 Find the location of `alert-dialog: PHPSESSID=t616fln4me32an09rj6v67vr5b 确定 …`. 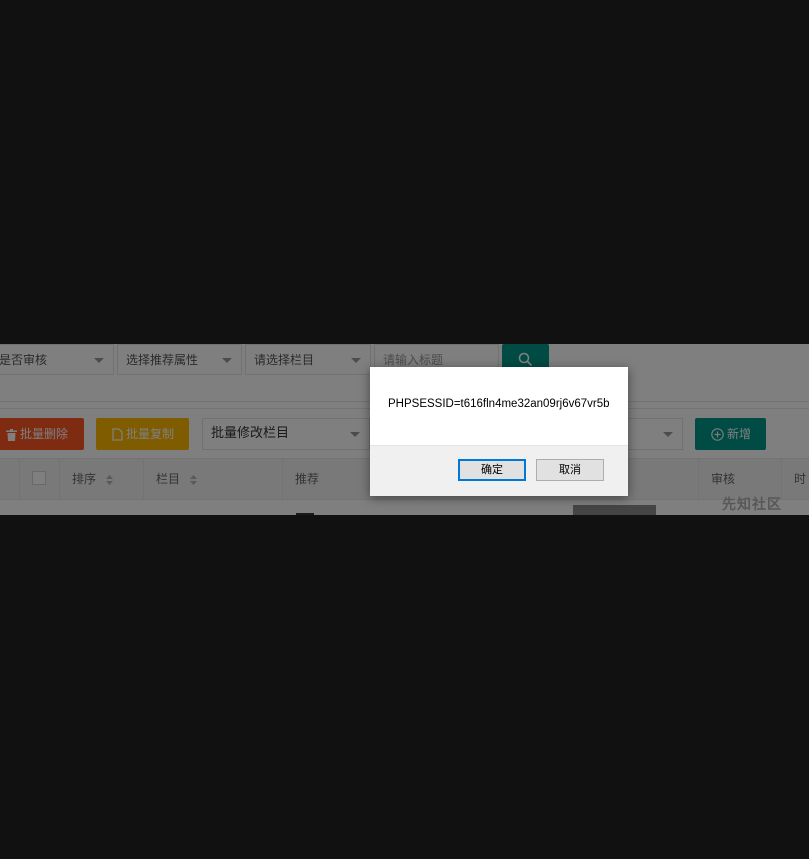

alert-dialog: PHPSESSID=t616fln4me32an09rj6v67vr5b 确定 … is located at coordinates (499, 431).